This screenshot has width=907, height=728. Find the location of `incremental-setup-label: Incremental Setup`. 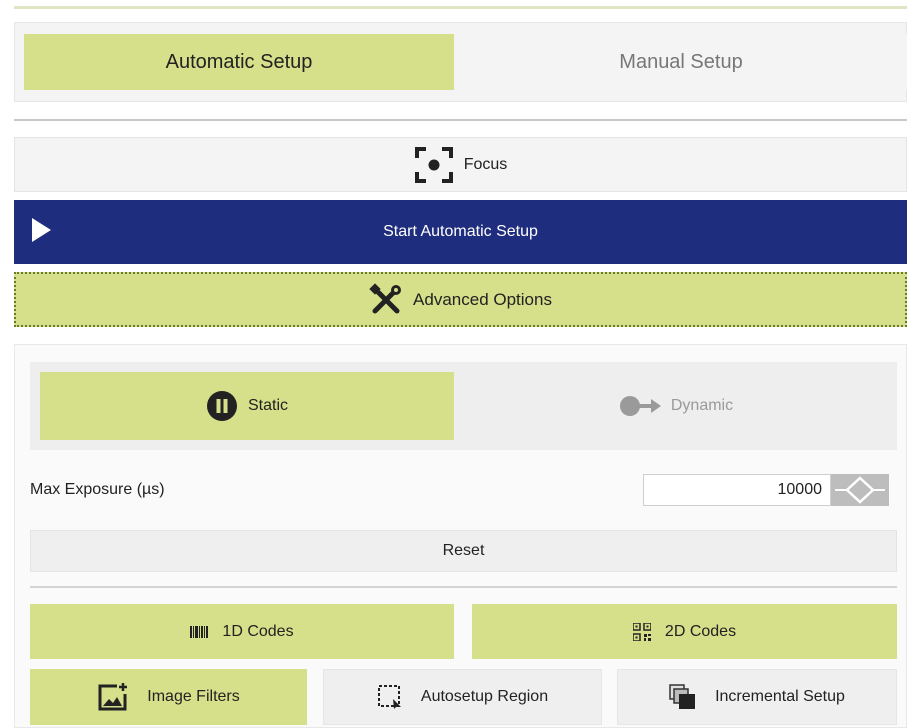

incremental-setup-label: Incremental Setup is located at coordinates (780, 696).